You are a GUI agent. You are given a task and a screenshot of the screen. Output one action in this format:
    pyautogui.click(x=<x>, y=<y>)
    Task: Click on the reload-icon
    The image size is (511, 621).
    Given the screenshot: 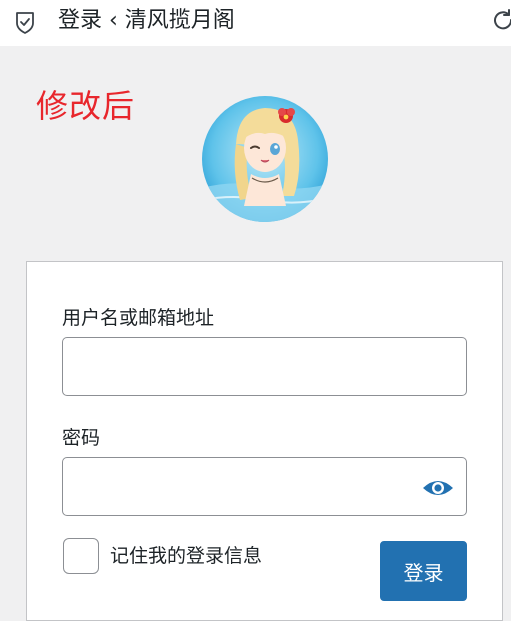 What is the action you would take?
    pyautogui.click(x=501, y=20)
    